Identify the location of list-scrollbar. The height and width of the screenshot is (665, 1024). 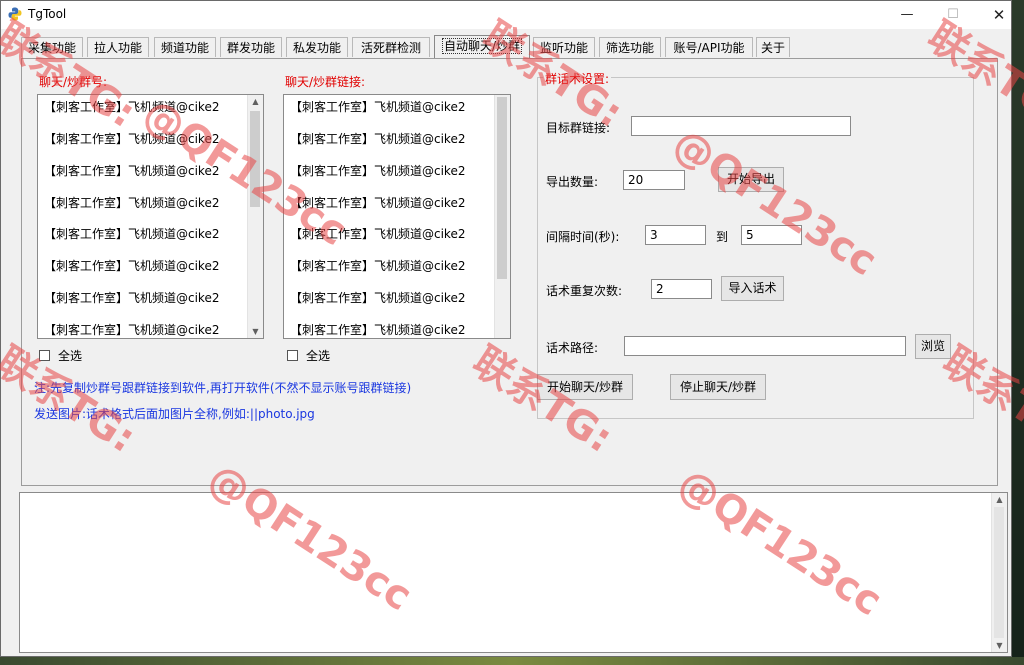
(502, 216).